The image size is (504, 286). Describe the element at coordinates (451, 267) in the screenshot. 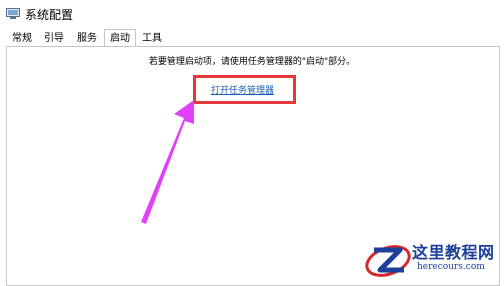

I see `watermark-text-en: herecours.com` at that location.